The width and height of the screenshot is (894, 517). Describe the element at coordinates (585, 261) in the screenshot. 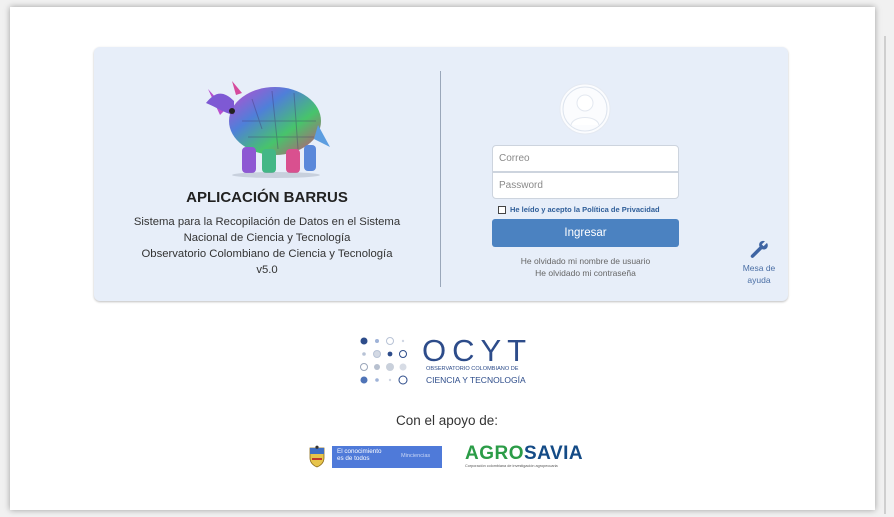

I see `forgot-username-link: He olvidado mi nombre de usuario` at that location.